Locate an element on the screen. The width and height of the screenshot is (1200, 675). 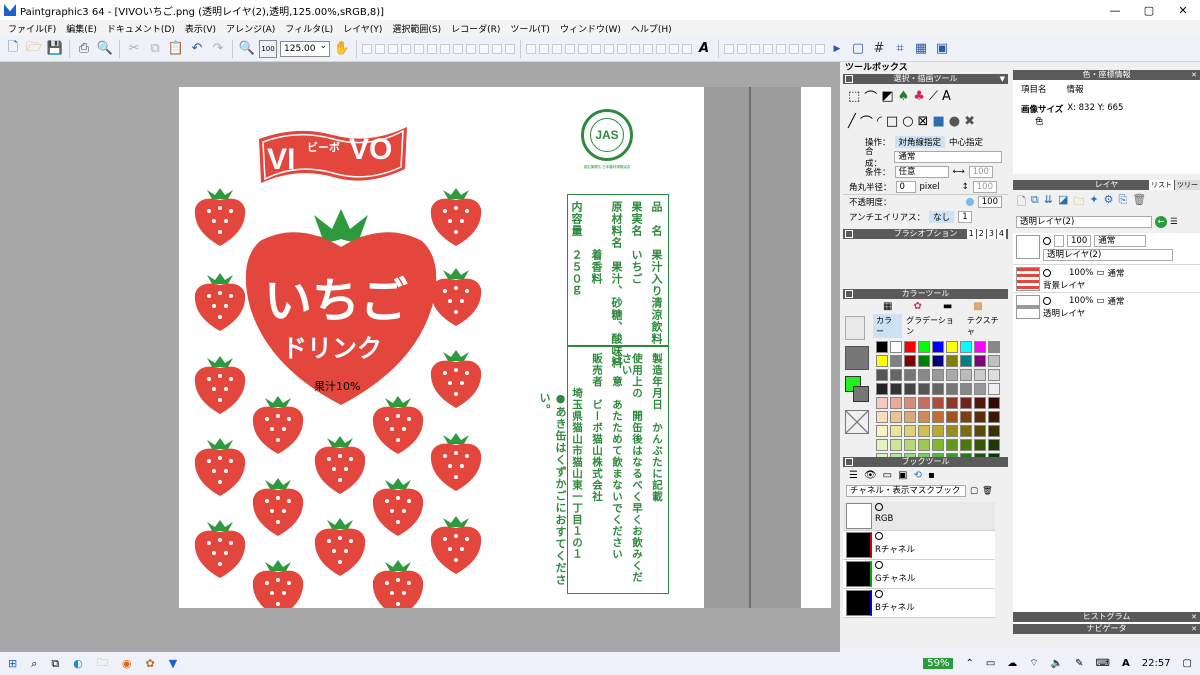
filled-rect-icon: ■ is located at coordinates (938, 121).